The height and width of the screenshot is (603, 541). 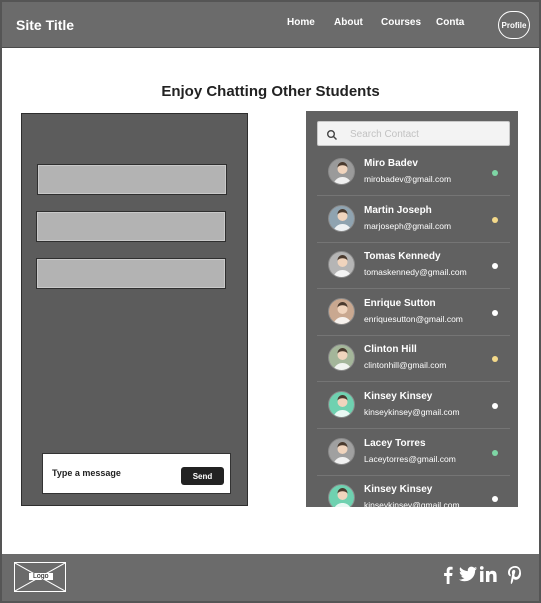 I want to click on contact-name: Enrique Sutton, so click(x=400, y=303).